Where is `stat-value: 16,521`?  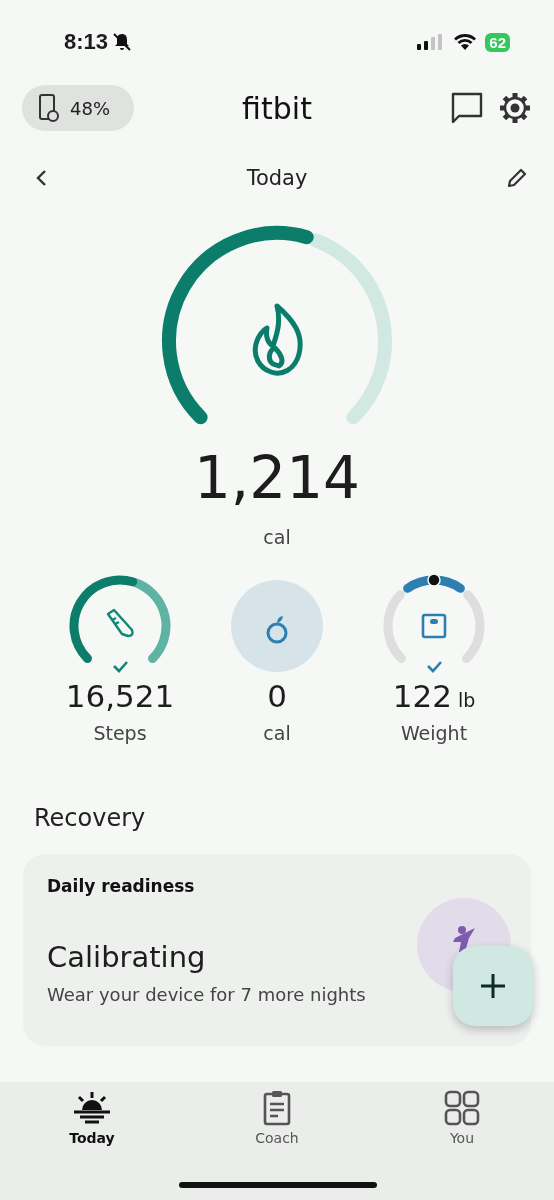 stat-value: 16,521 is located at coordinates (120, 696).